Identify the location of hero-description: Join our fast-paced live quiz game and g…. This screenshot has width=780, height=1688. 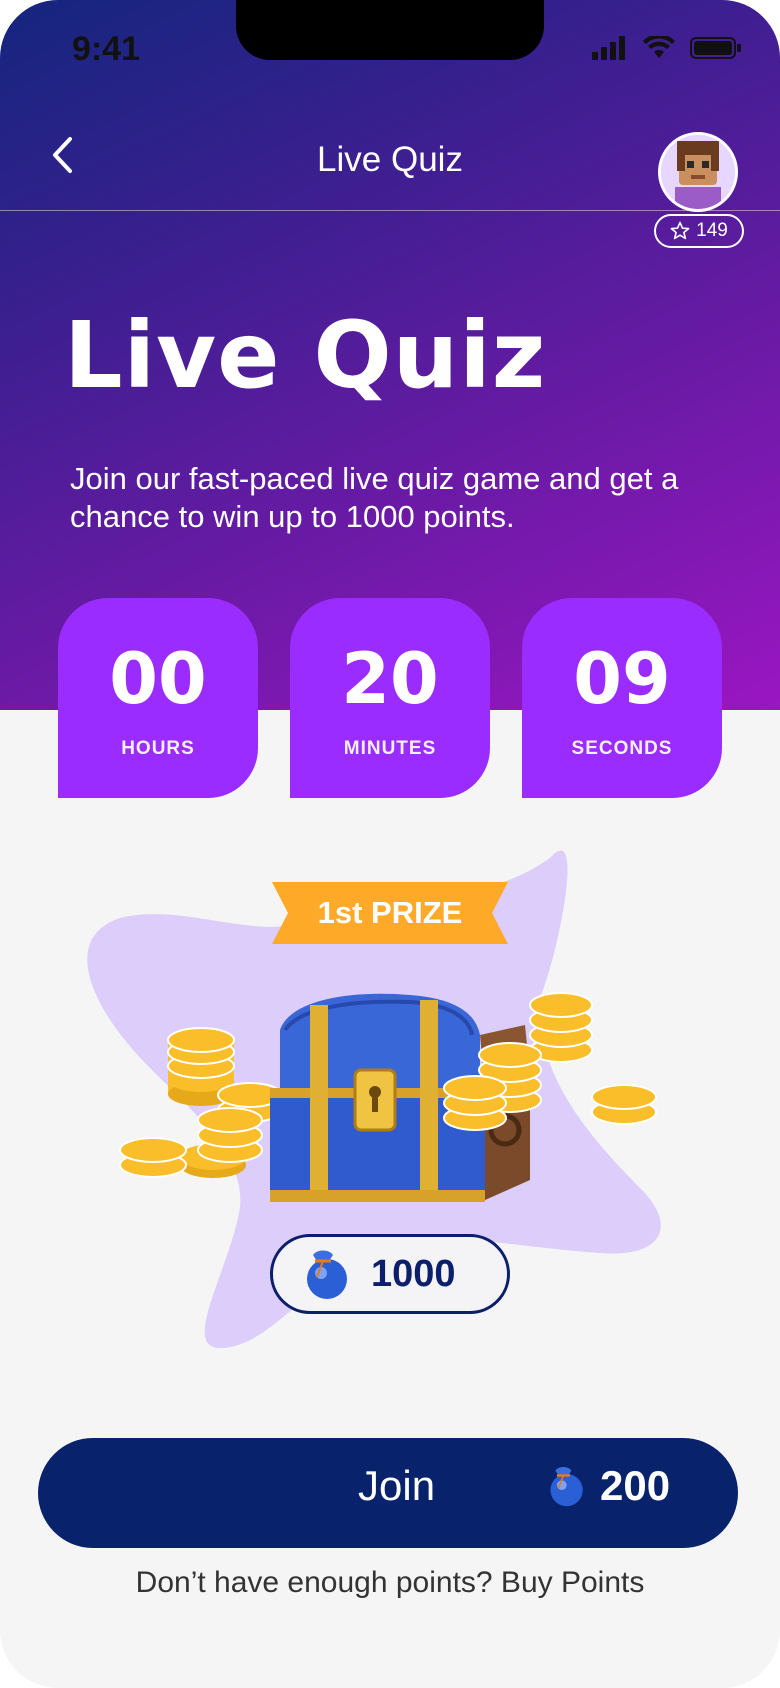
(374, 497).